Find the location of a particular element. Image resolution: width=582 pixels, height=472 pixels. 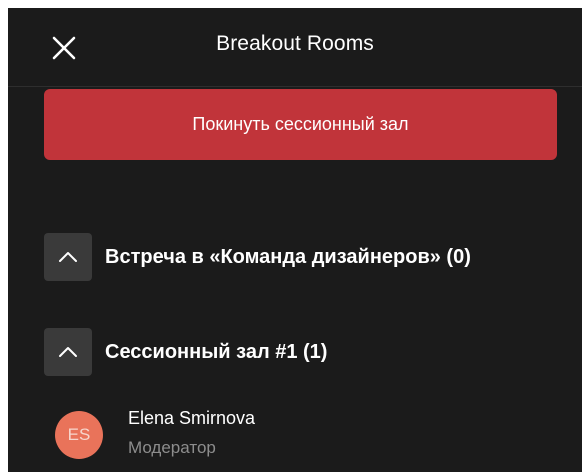

room-label: Встреча в «Команда дизайнеров» (0) is located at coordinates (288, 256).